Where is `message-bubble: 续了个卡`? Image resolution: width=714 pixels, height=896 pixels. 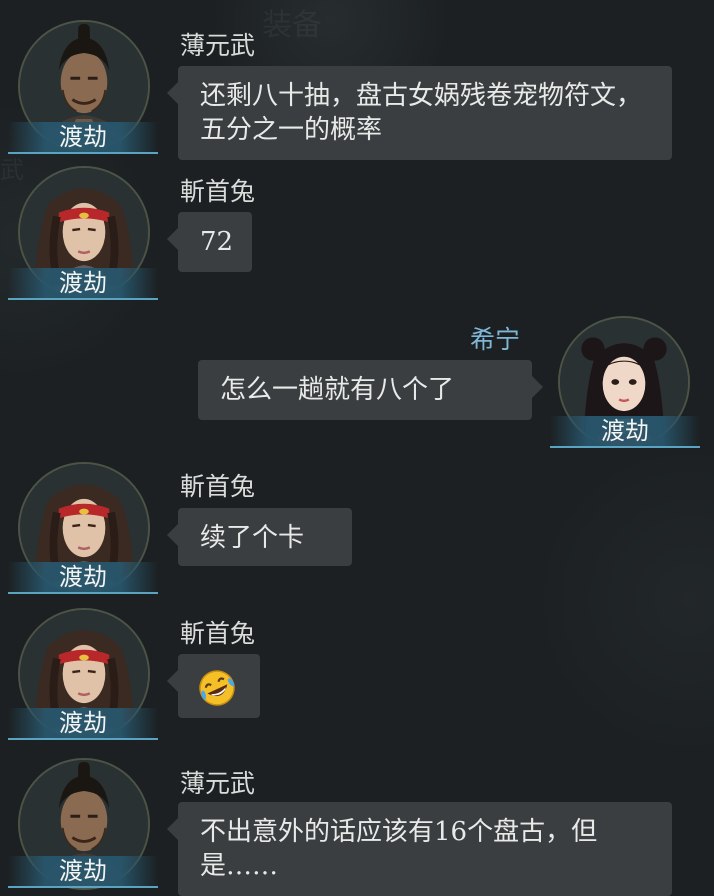
message-bubble: 续了个卡 is located at coordinates (259, 537).